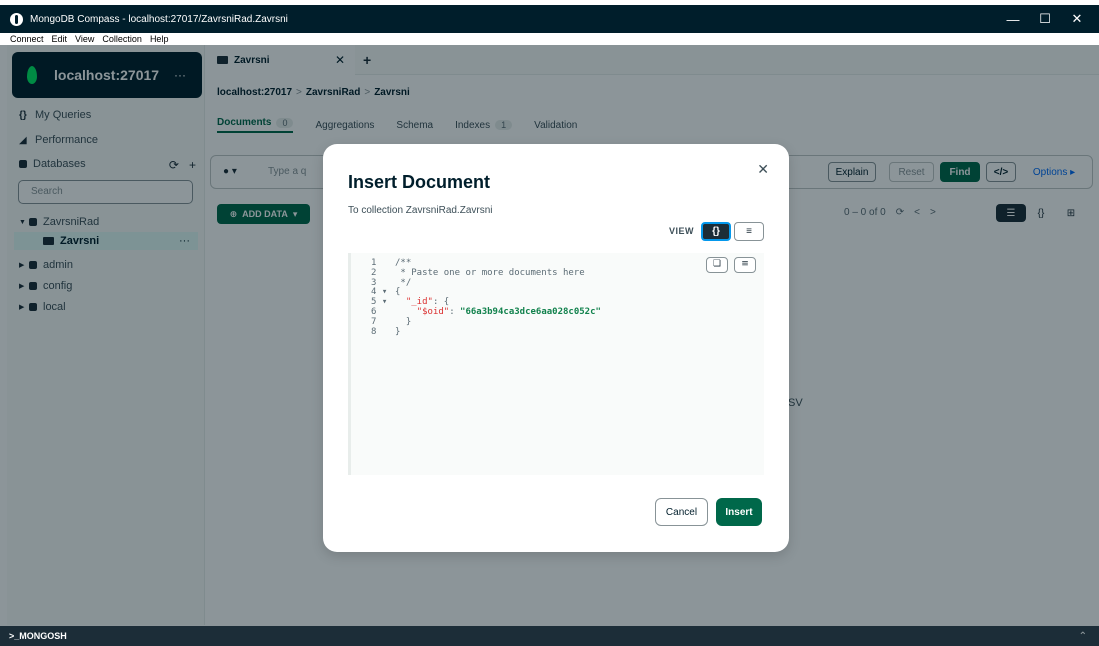  What do you see at coordinates (749, 231) in the screenshot?
I see `list-view-icon: ≡` at bounding box center [749, 231].